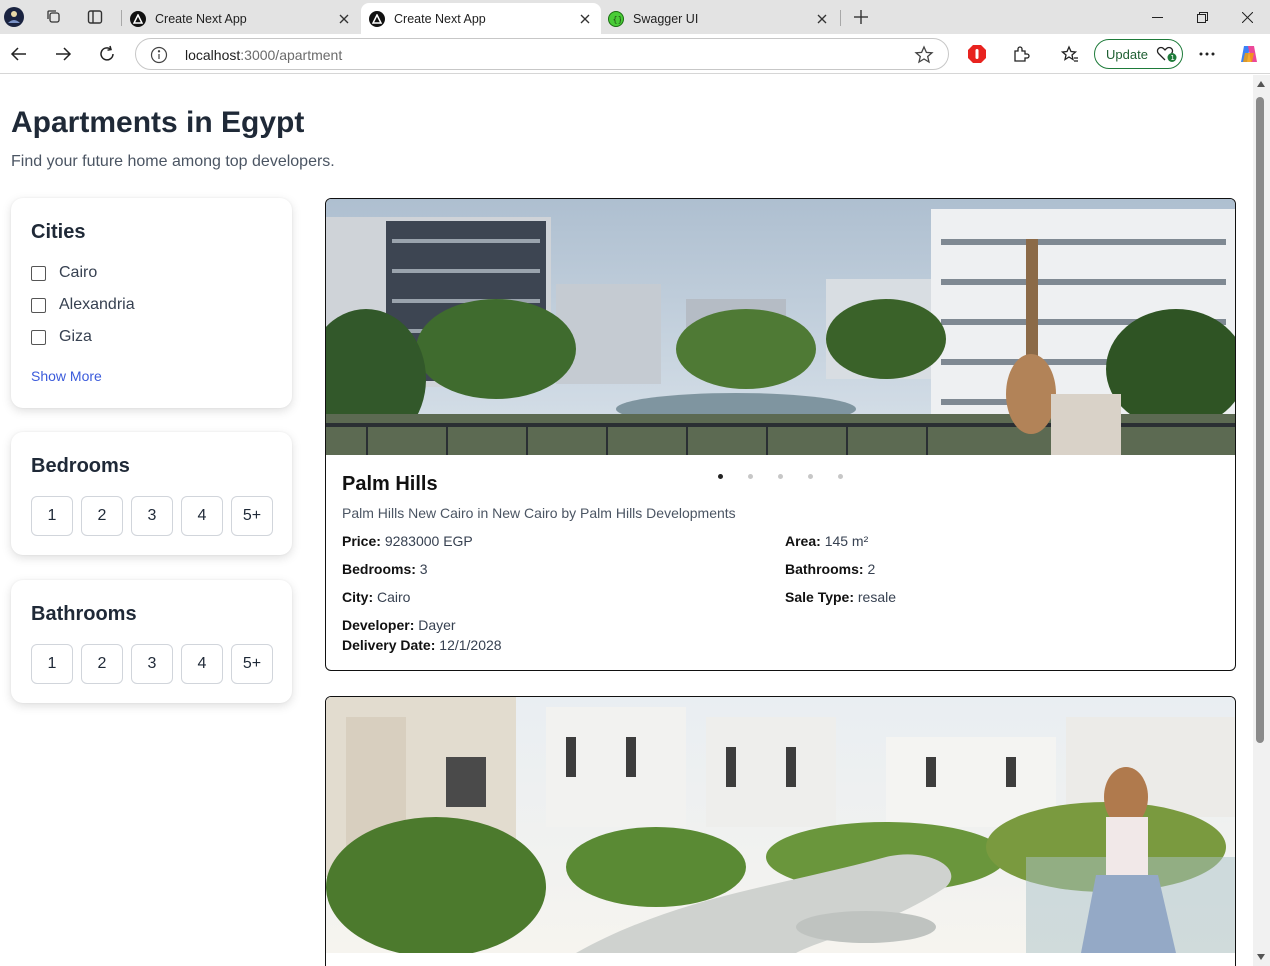 The height and width of the screenshot is (966, 1270). I want to click on favorites-icon, so click(1070, 54).